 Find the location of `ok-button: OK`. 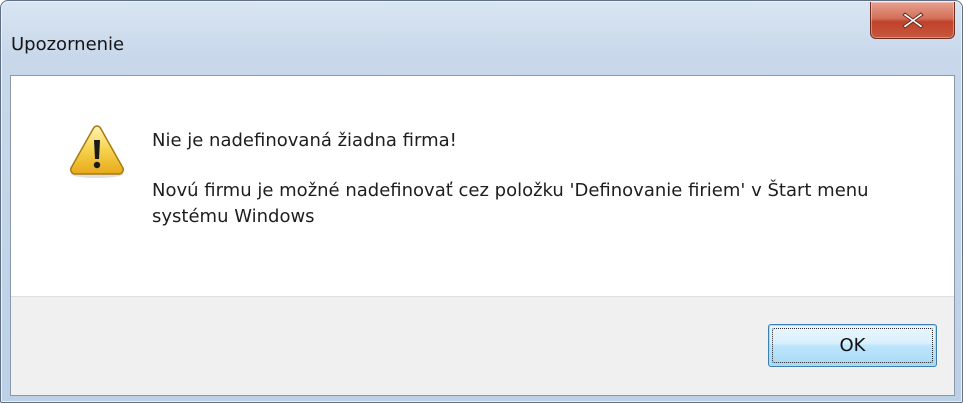

ok-button: OK is located at coordinates (852, 345).